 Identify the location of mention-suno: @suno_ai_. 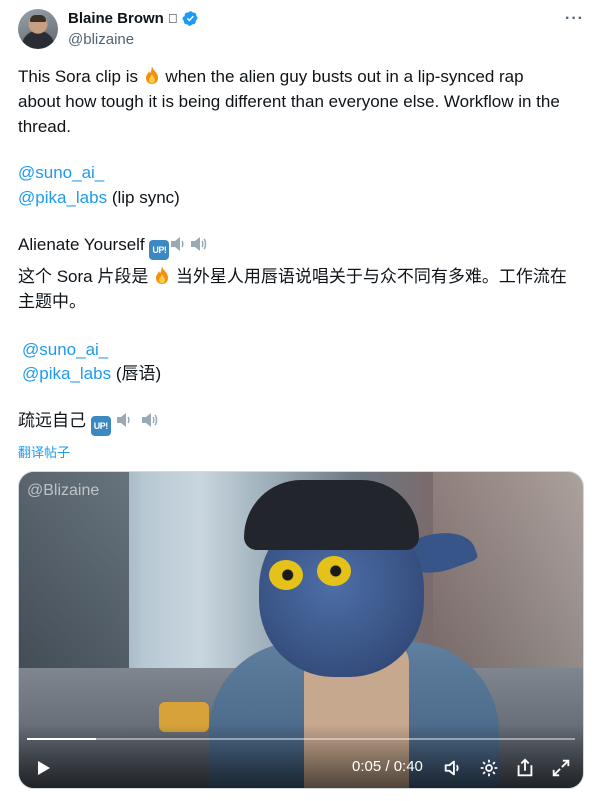
(61, 172).